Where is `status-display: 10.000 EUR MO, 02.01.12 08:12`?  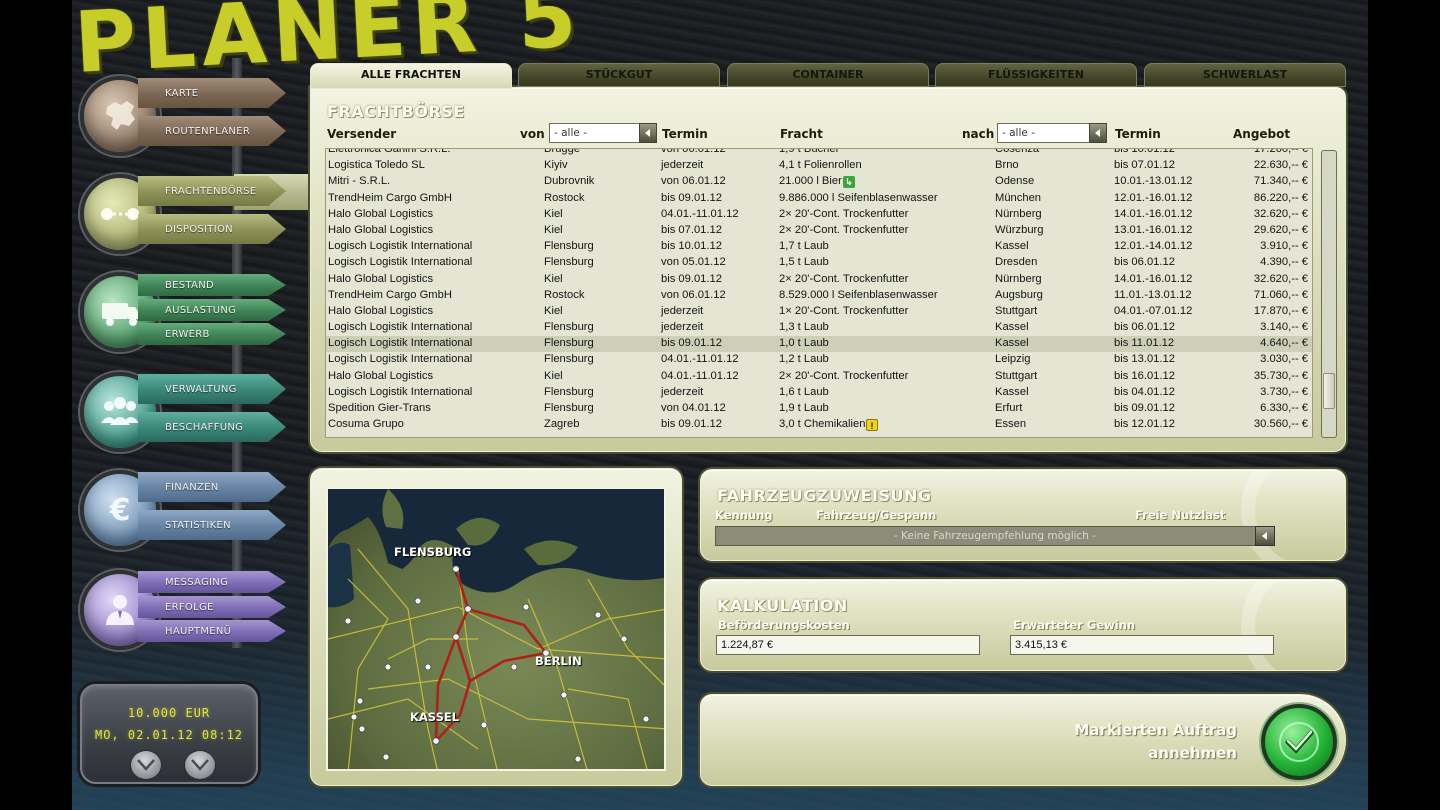 status-display: 10.000 EUR MO, 02.01.12 08:12 is located at coordinates (169, 734).